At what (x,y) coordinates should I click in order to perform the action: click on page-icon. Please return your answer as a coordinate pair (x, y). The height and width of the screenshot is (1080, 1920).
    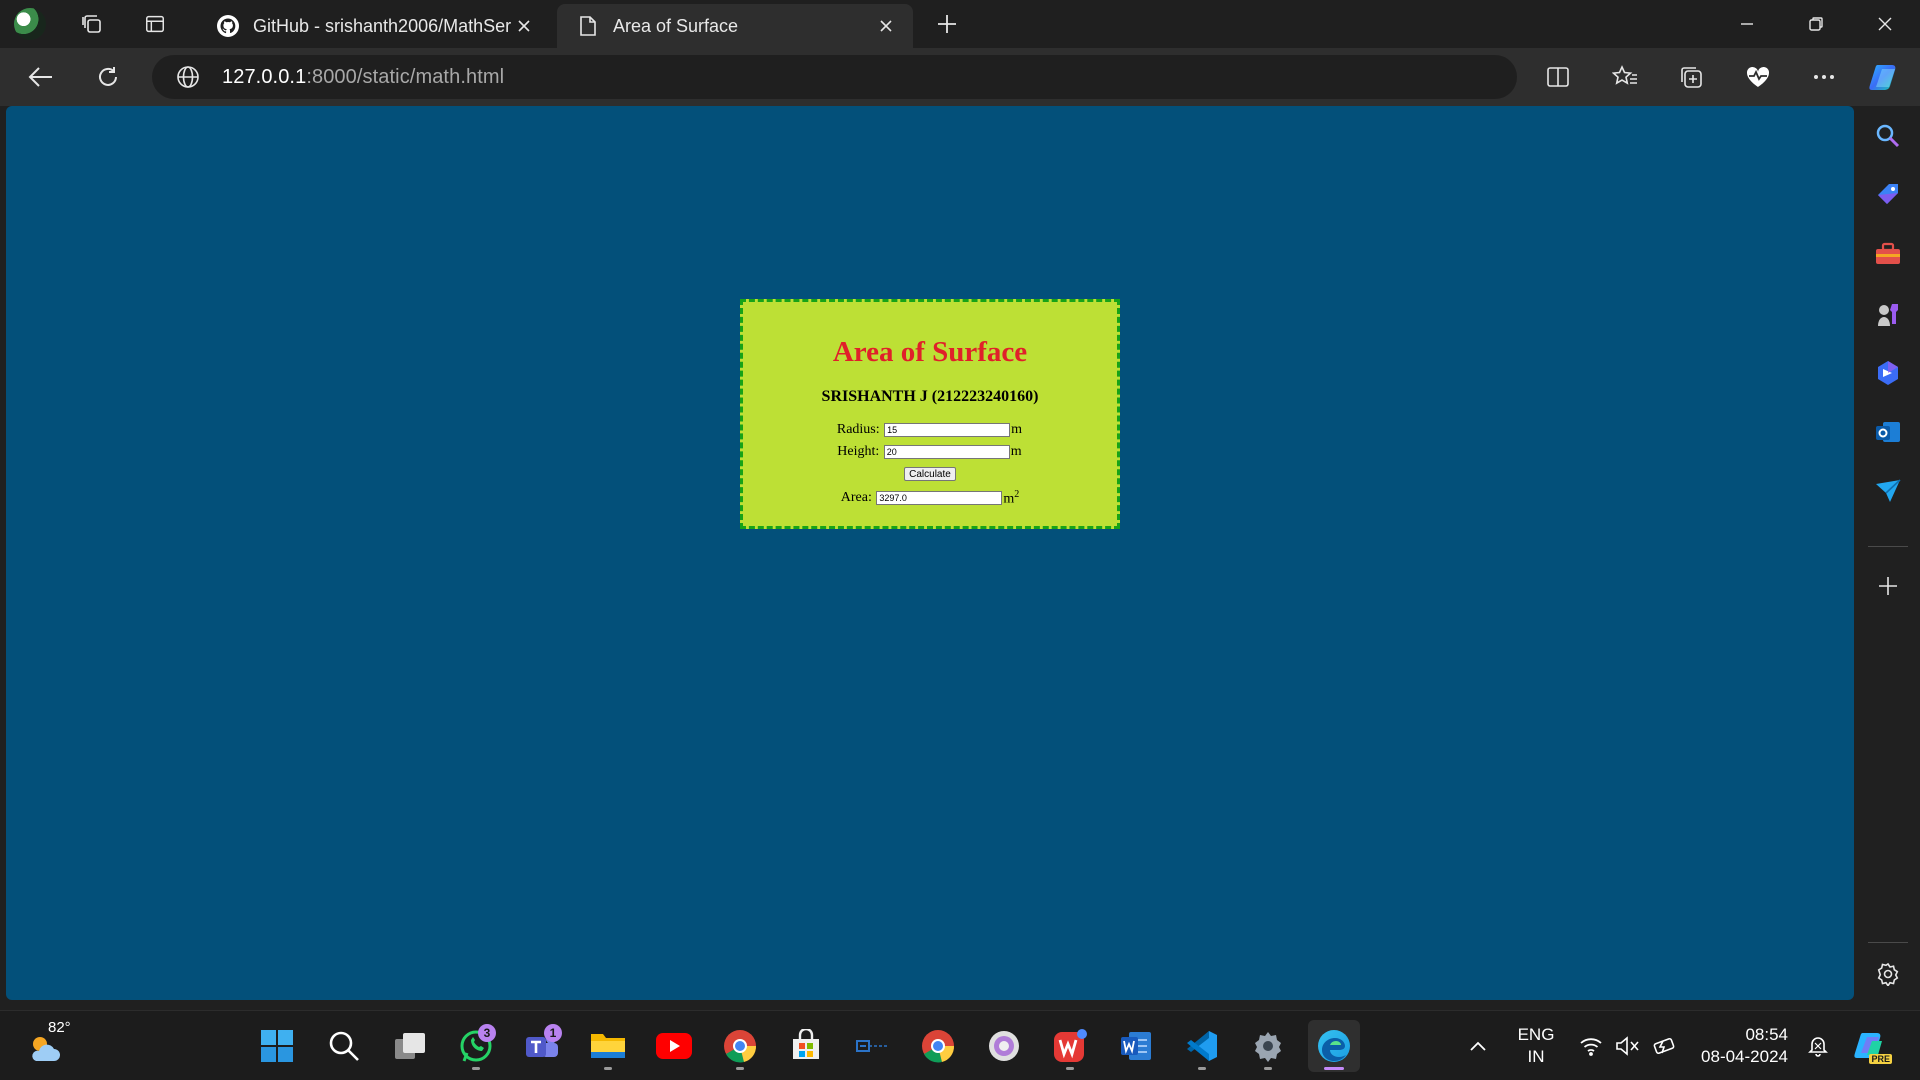
    Looking at the image, I should click on (588, 26).